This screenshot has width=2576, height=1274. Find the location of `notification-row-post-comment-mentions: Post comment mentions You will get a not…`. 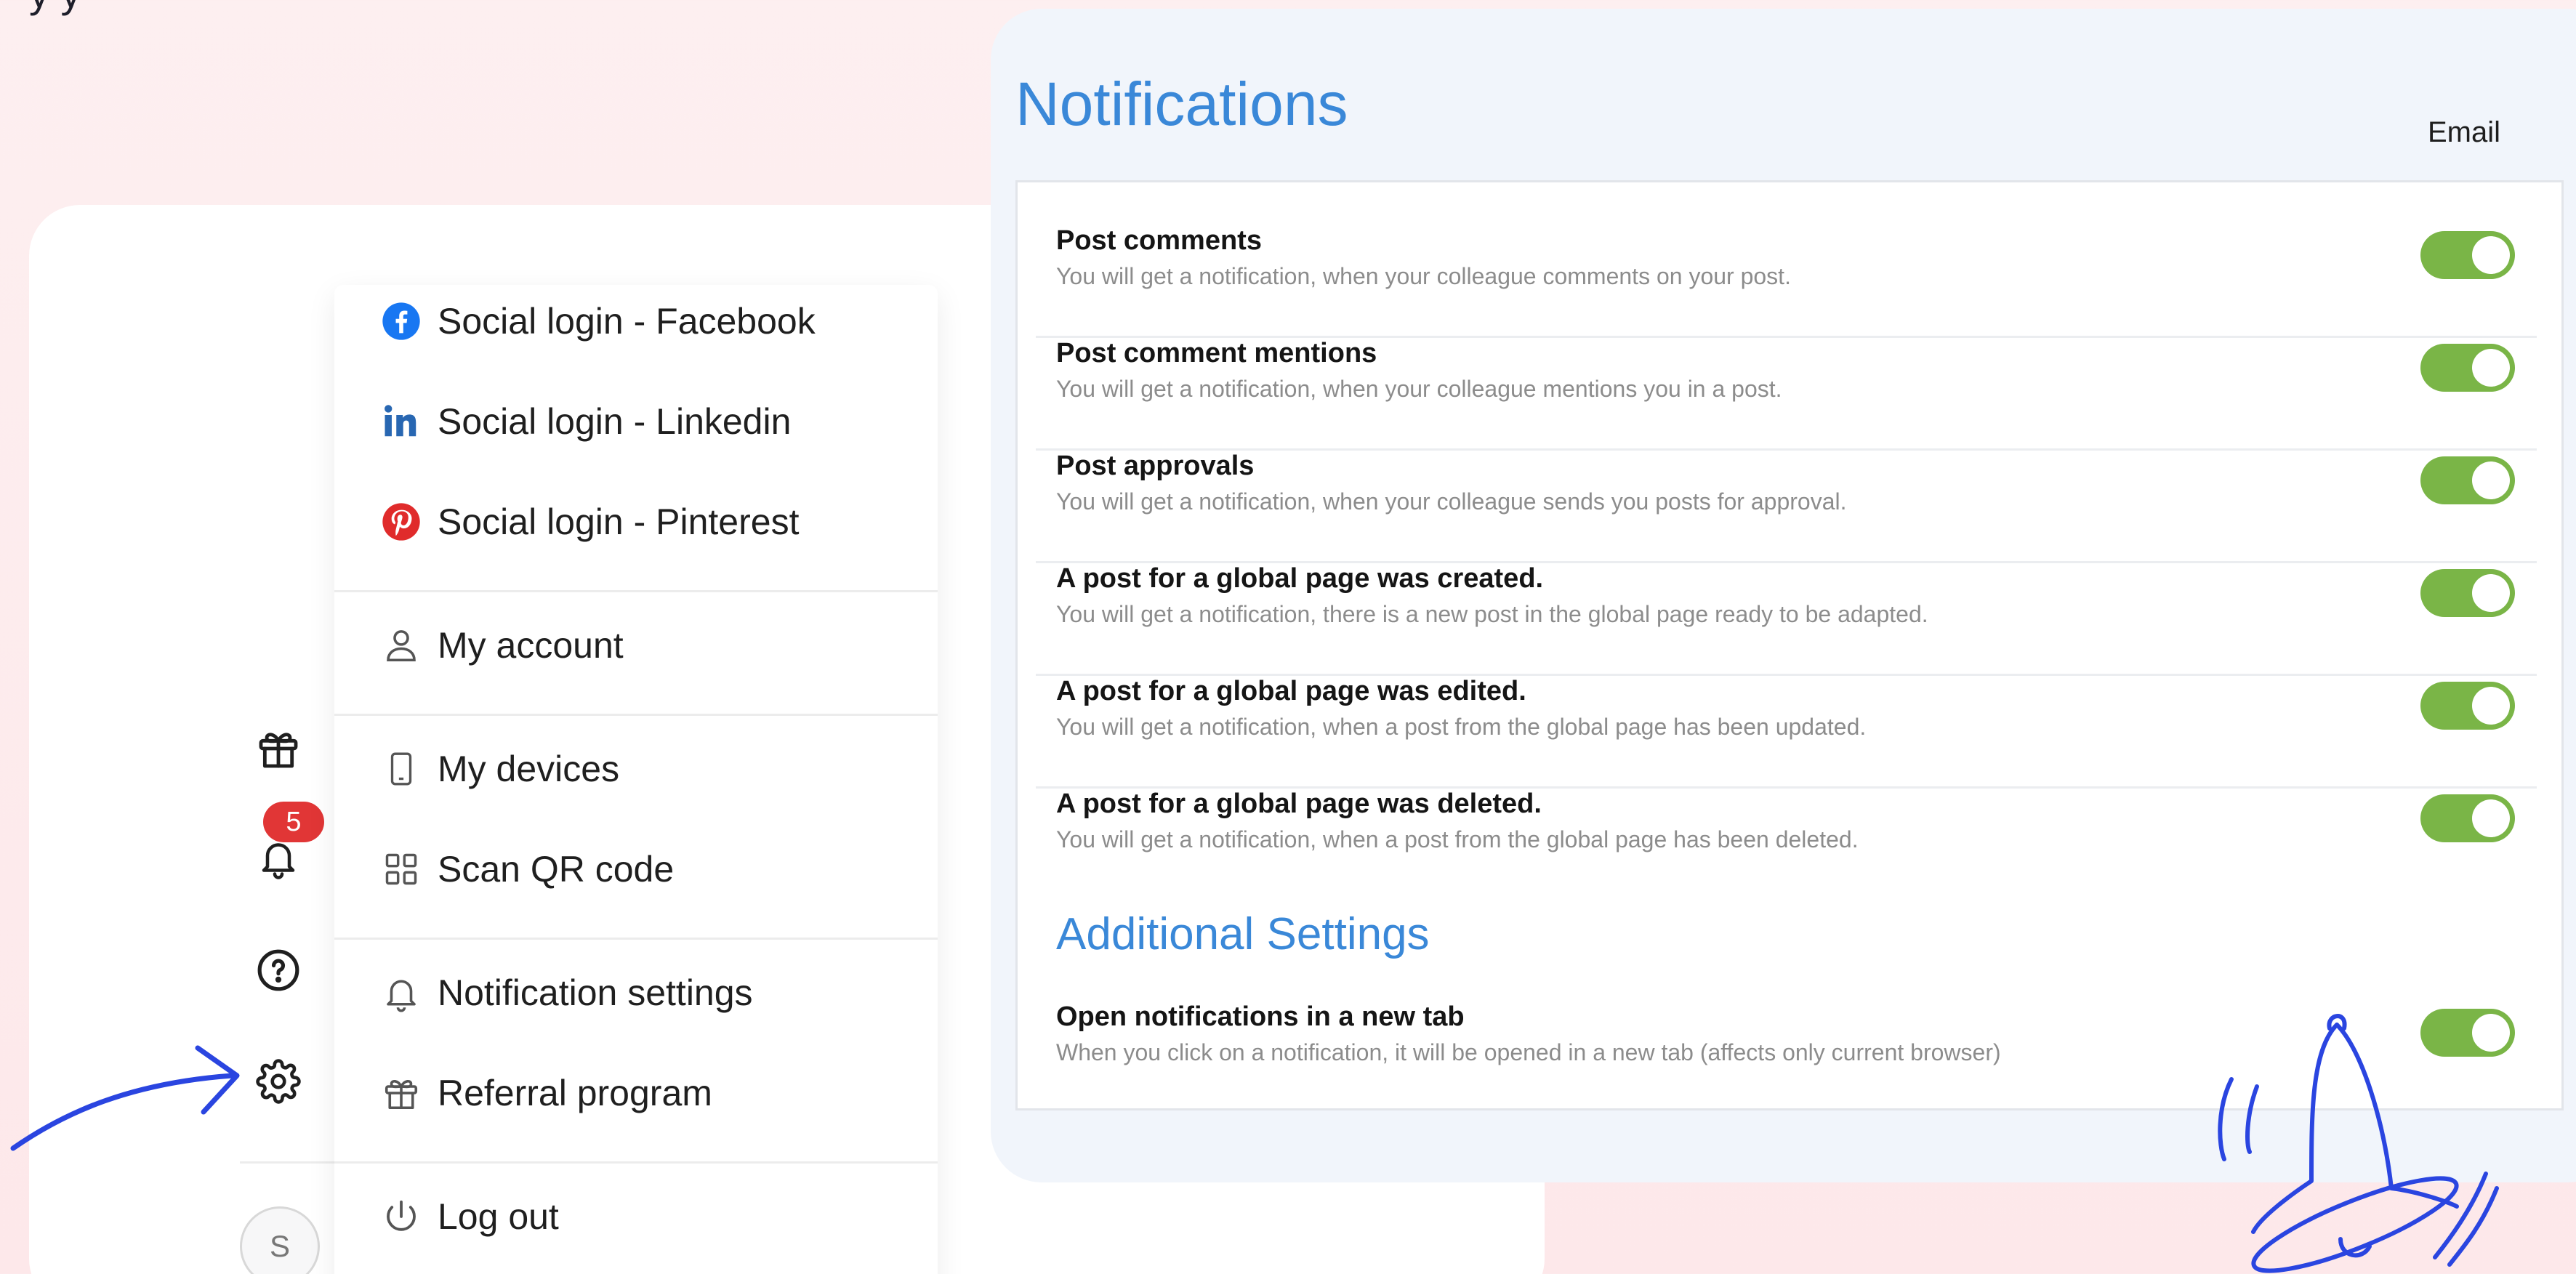

notification-row-post-comment-mentions: Post comment mentions You will get a not… is located at coordinates (1786, 394).